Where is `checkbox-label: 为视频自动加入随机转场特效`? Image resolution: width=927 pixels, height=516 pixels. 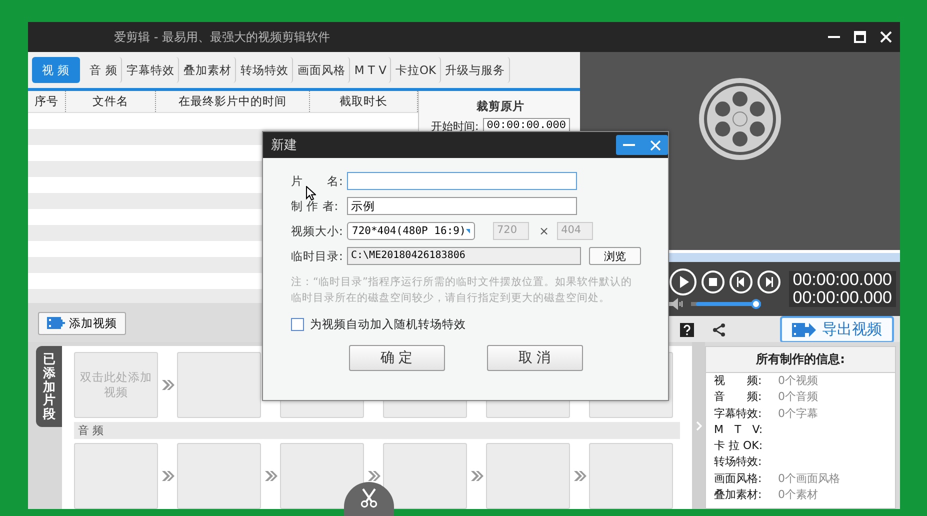 checkbox-label: 为视频自动加入随机转场特效 is located at coordinates (388, 324).